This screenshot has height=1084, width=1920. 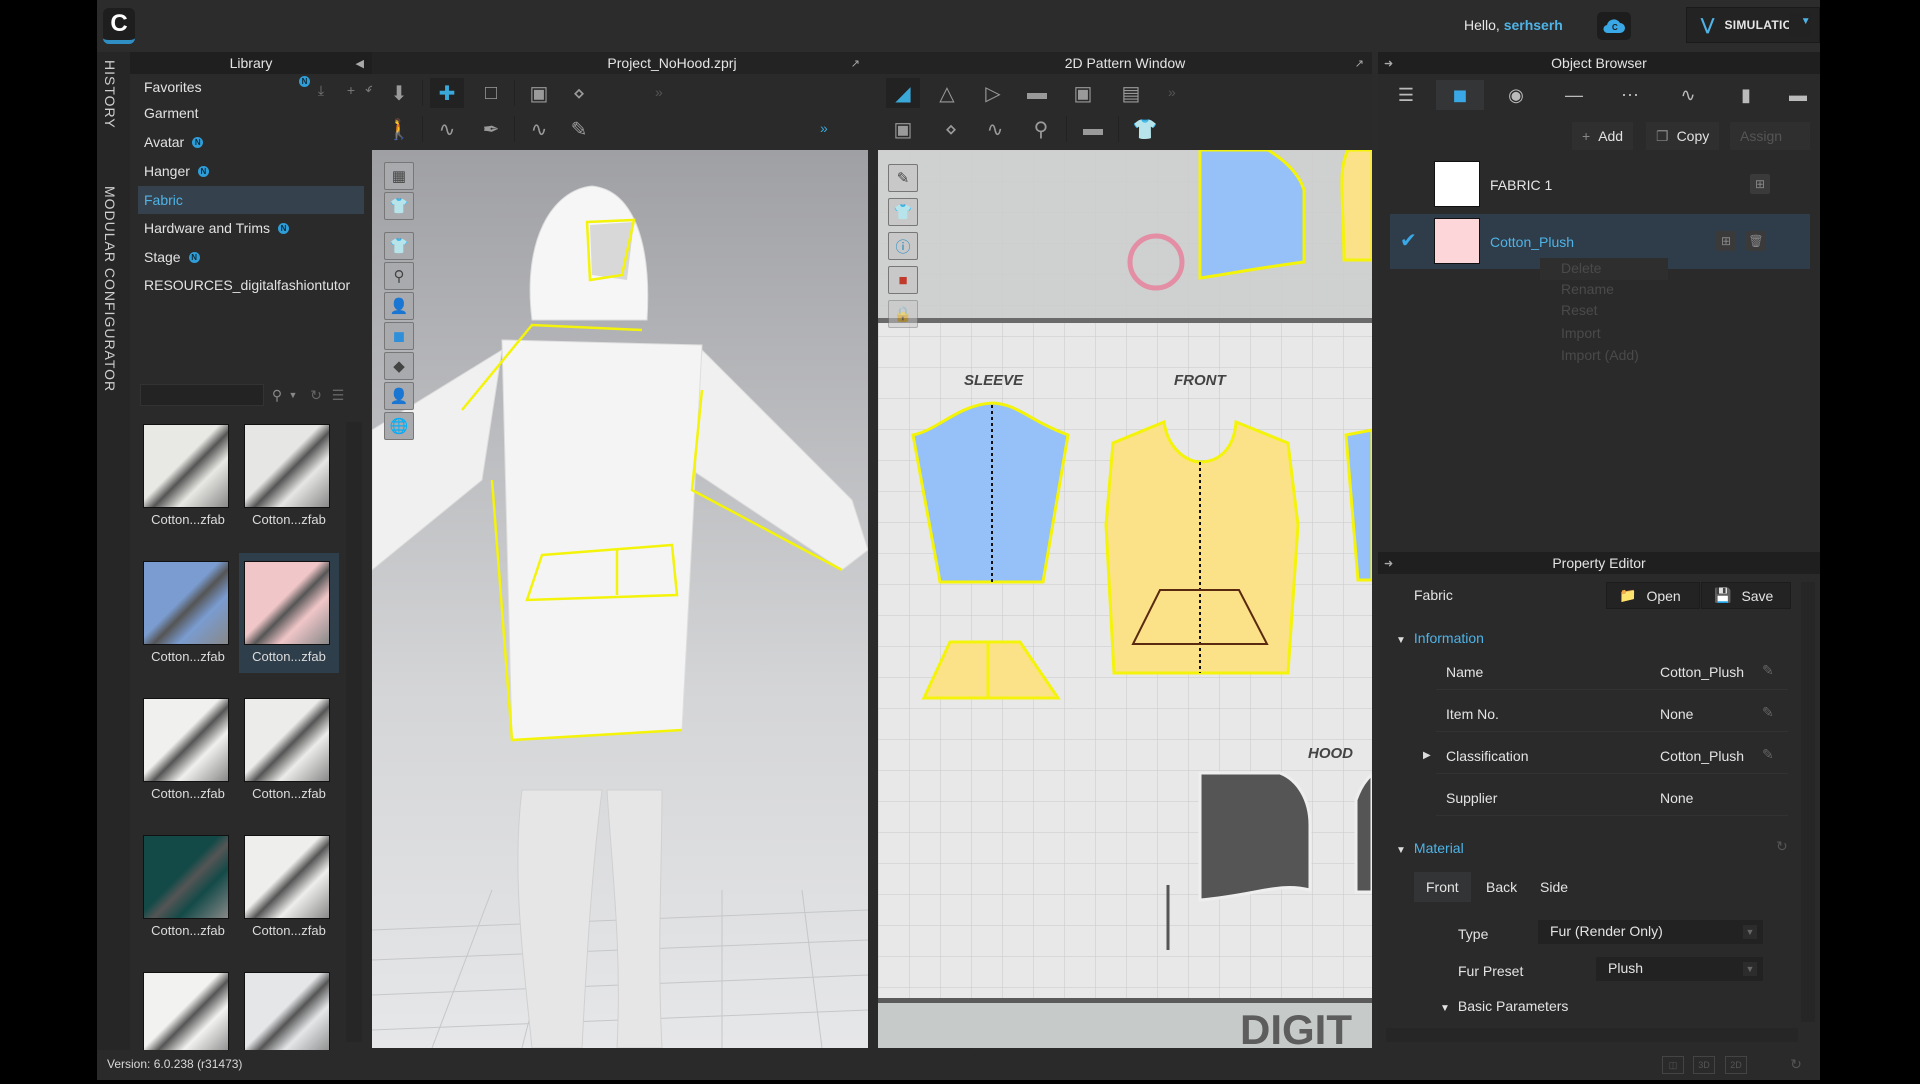 I want to click on library-search-input, so click(x=202, y=395).